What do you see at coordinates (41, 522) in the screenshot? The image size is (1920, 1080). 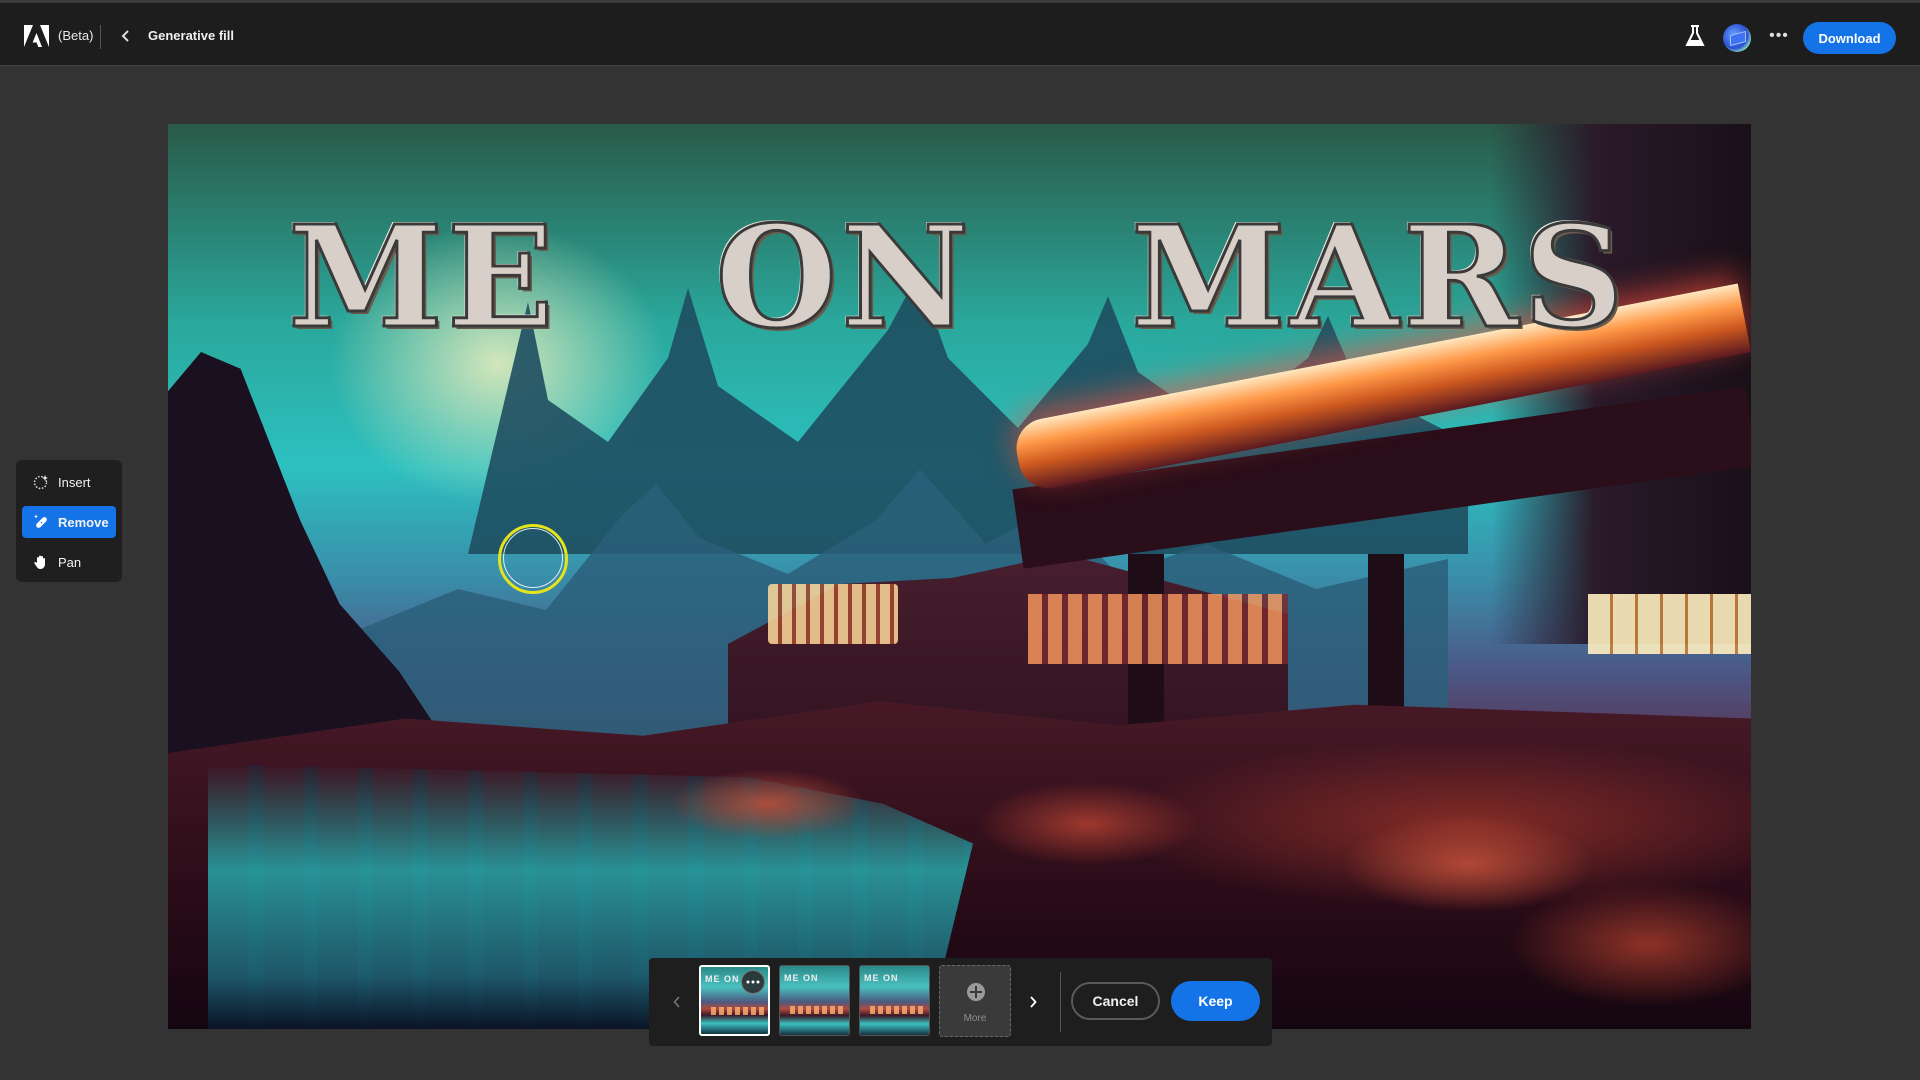 I see `bandage-icon` at bounding box center [41, 522].